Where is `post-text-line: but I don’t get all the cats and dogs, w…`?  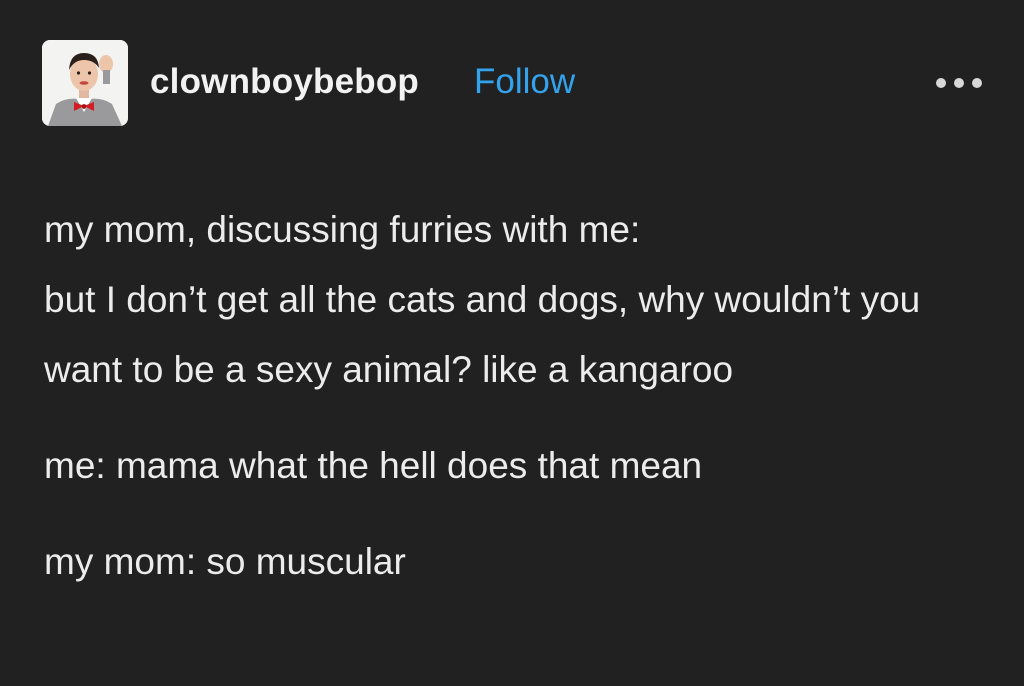 post-text-line: but I don’t get all the cats and dogs, w… is located at coordinates (482, 334).